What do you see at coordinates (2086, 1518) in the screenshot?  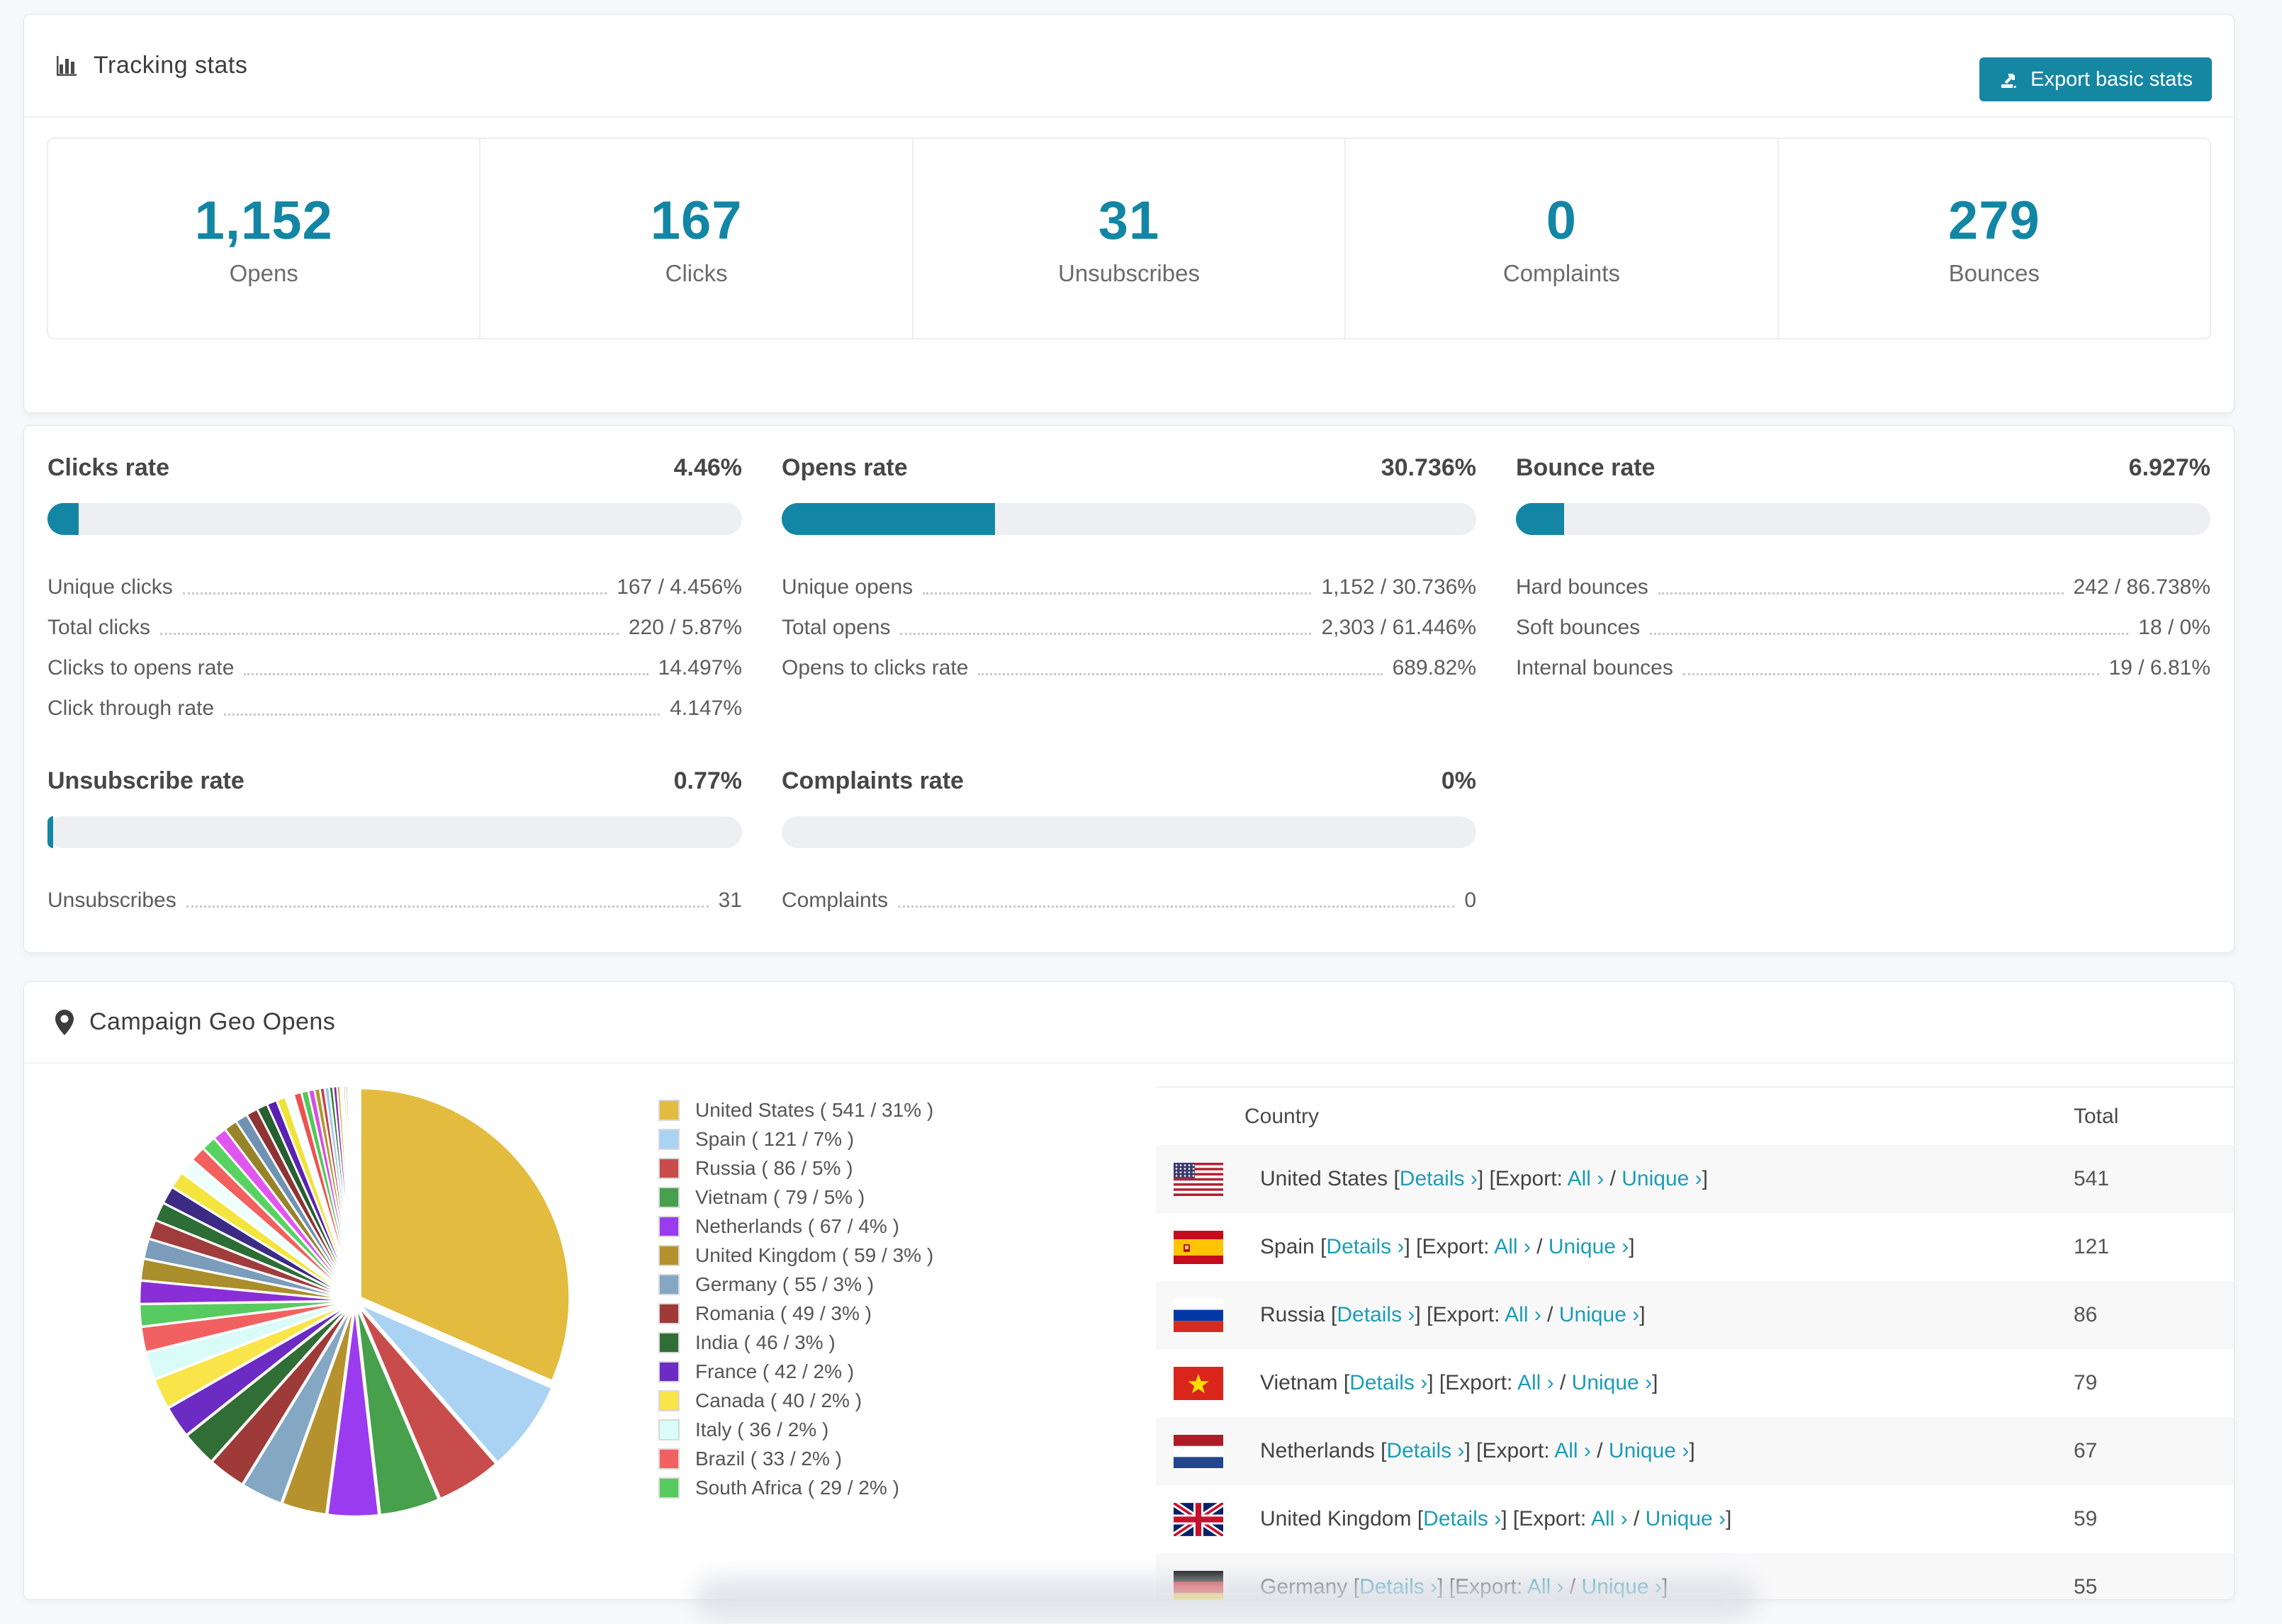 I see `total-value: 59` at bounding box center [2086, 1518].